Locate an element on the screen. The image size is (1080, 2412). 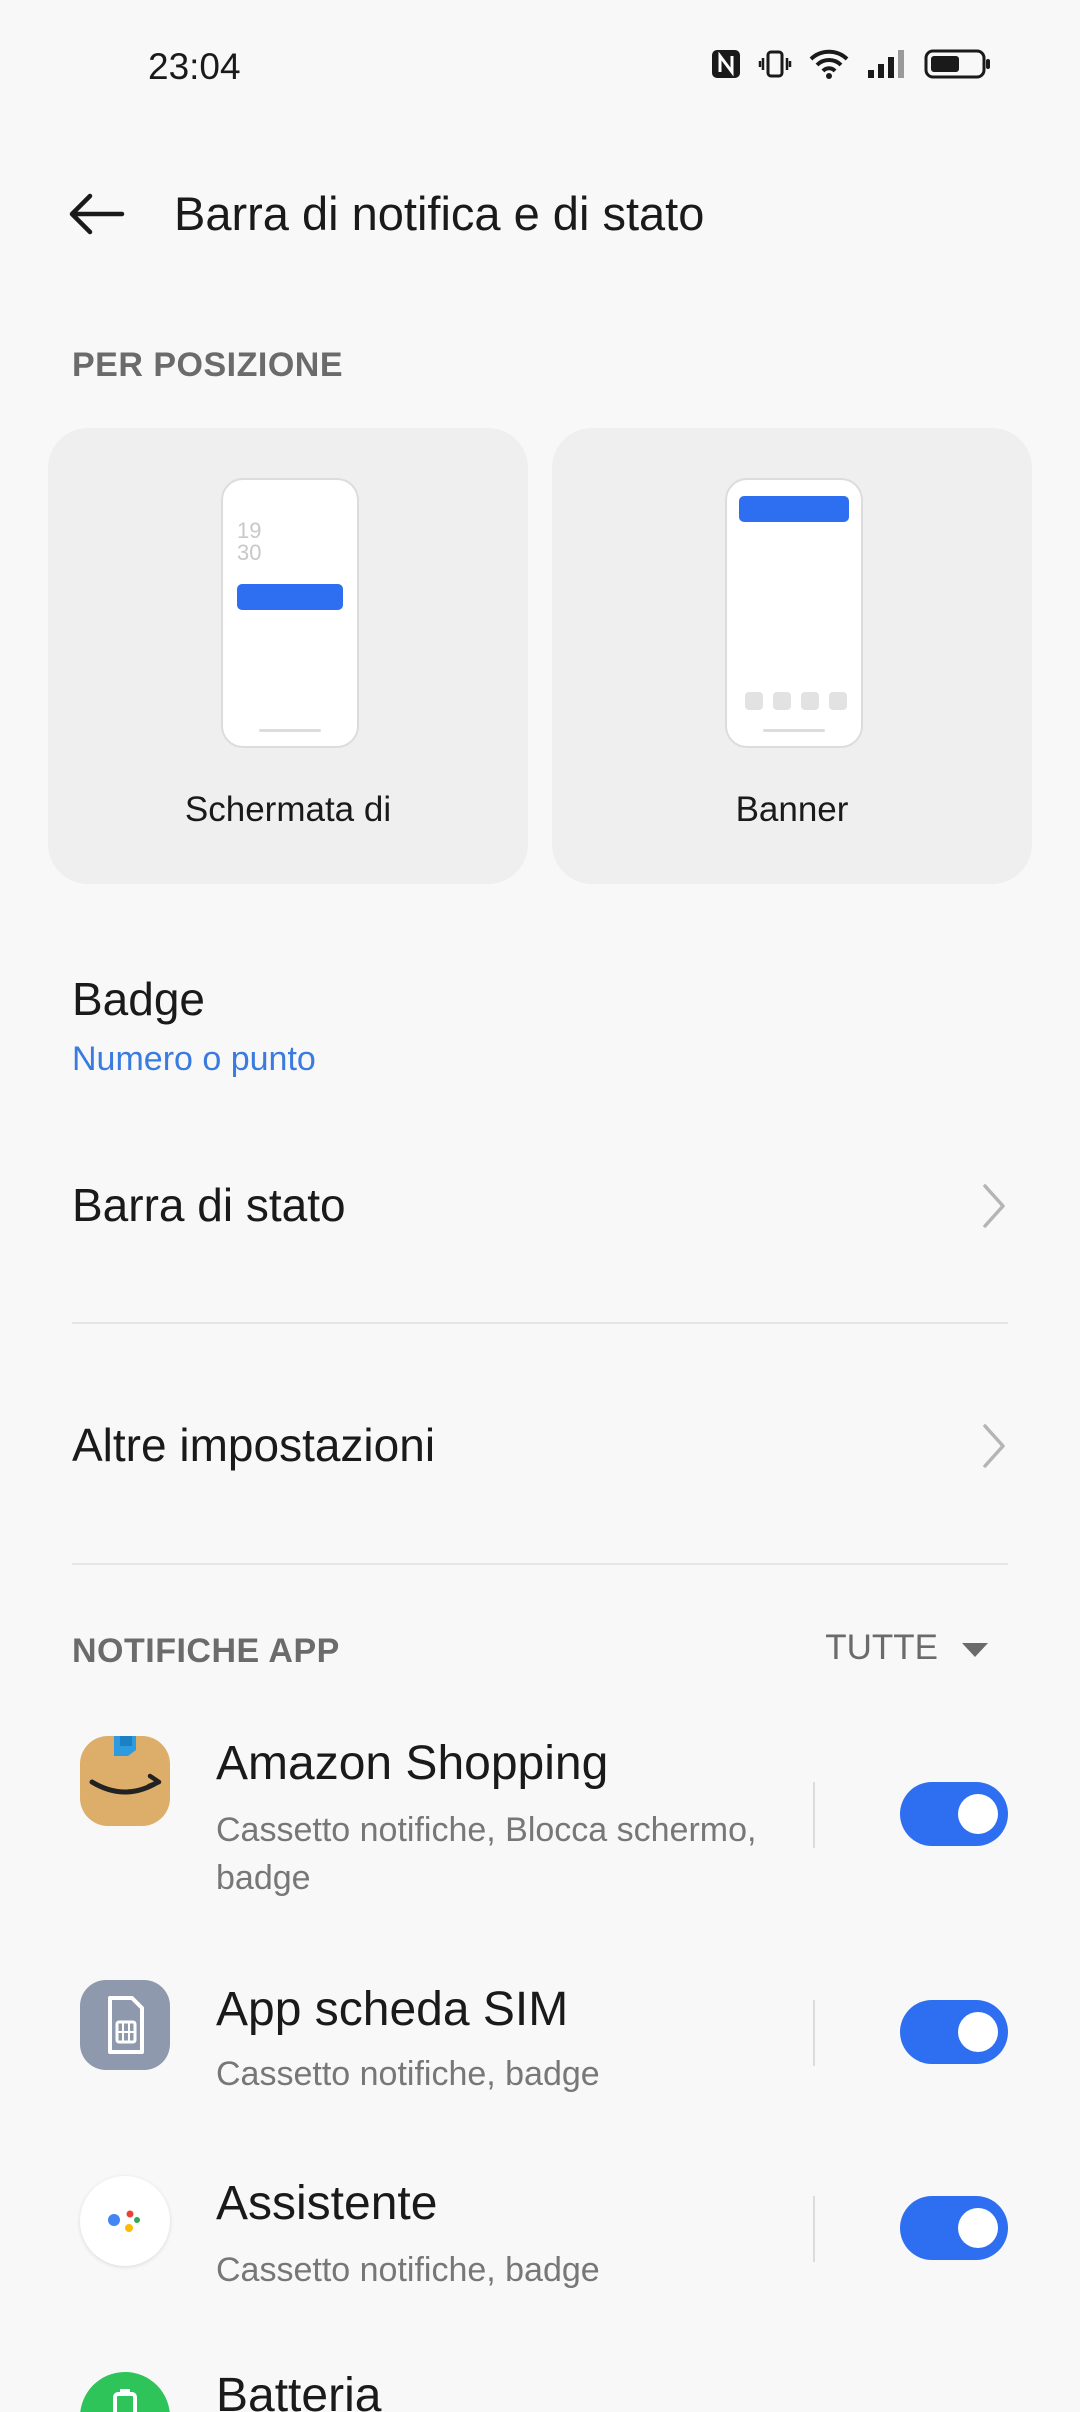
app-notifications-label: NOTIFICHE APP is located at coordinates (206, 1651).